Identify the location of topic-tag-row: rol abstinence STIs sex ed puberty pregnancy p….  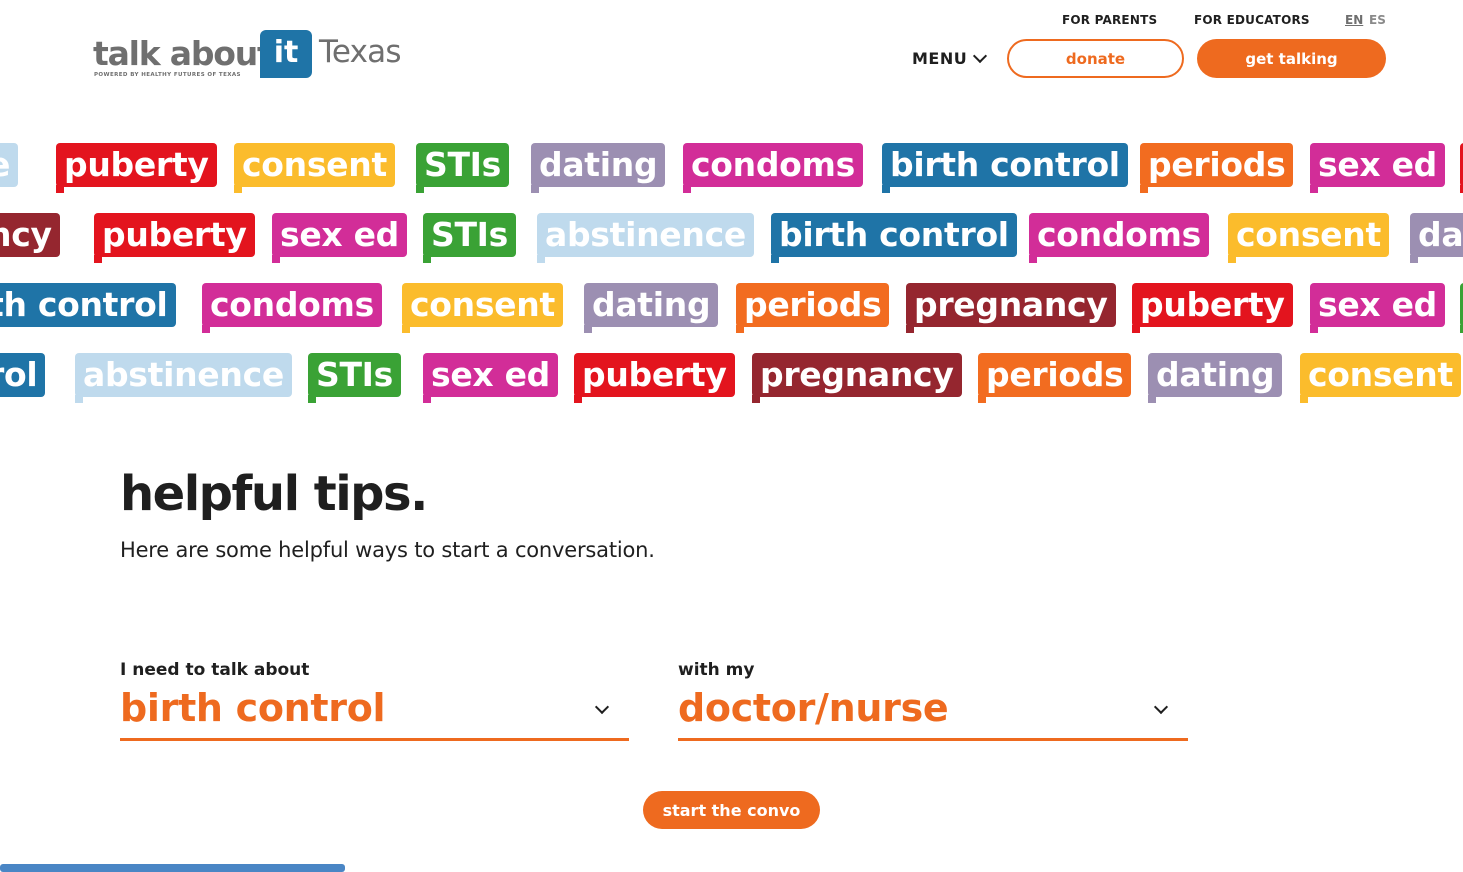
(731, 378).